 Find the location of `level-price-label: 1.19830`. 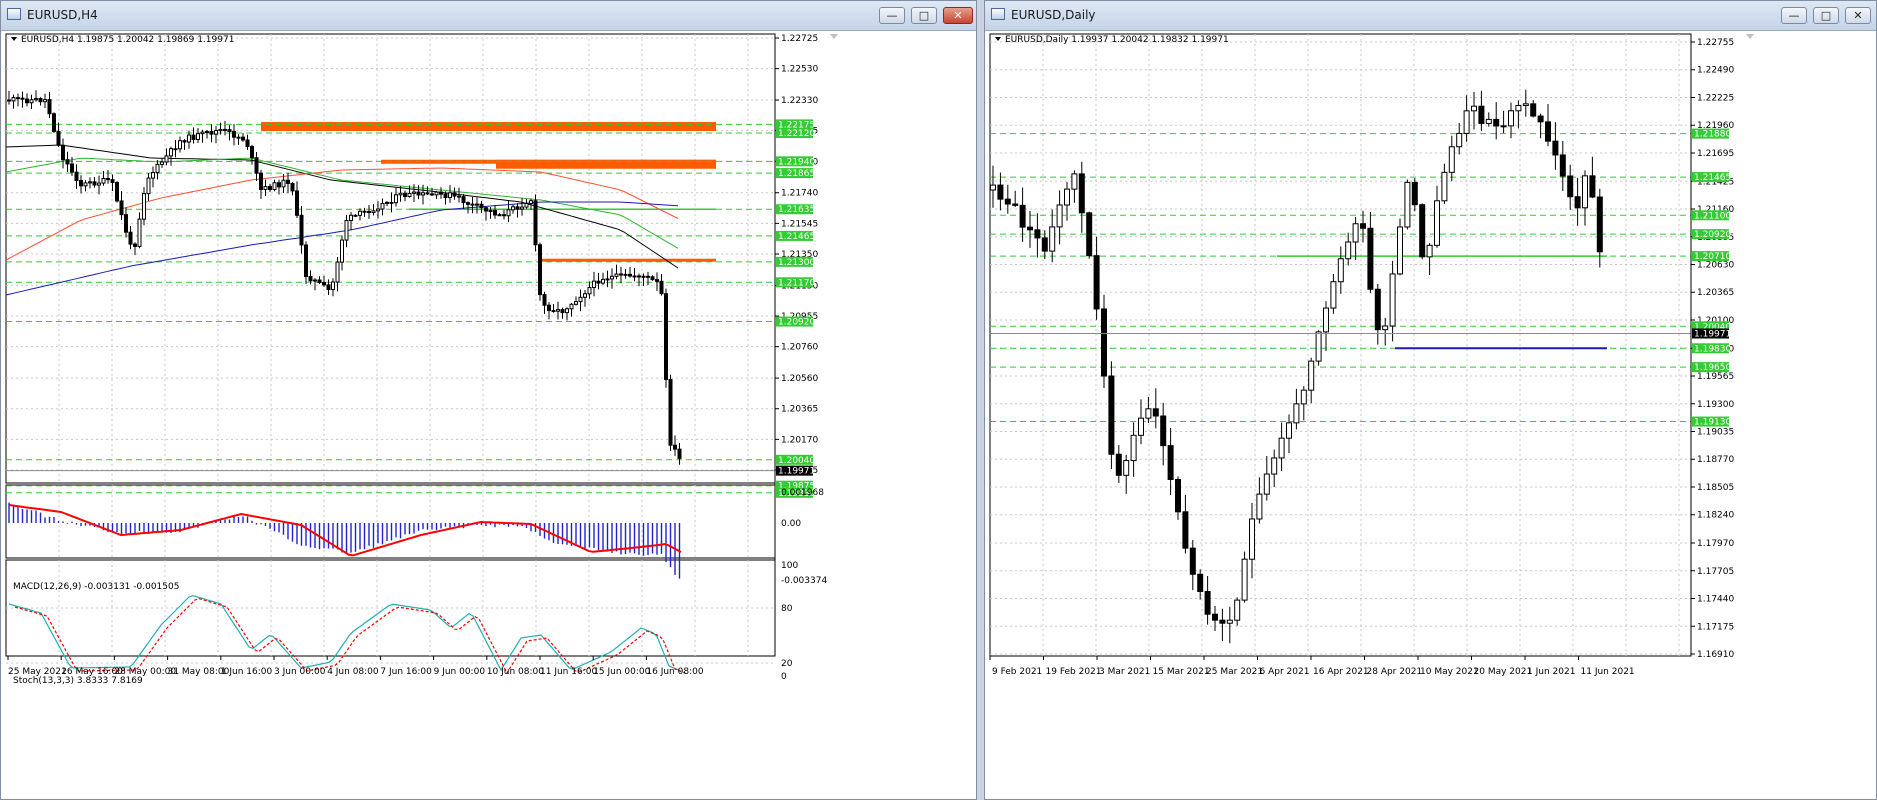

level-price-label: 1.19830 is located at coordinates (1712, 349).